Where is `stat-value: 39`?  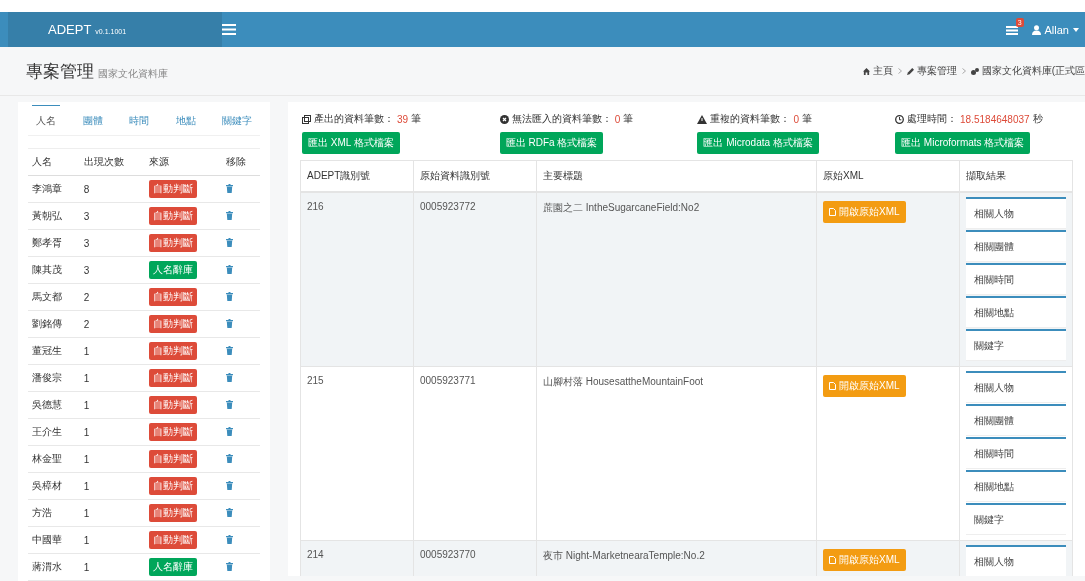
stat-value: 39 is located at coordinates (403, 119).